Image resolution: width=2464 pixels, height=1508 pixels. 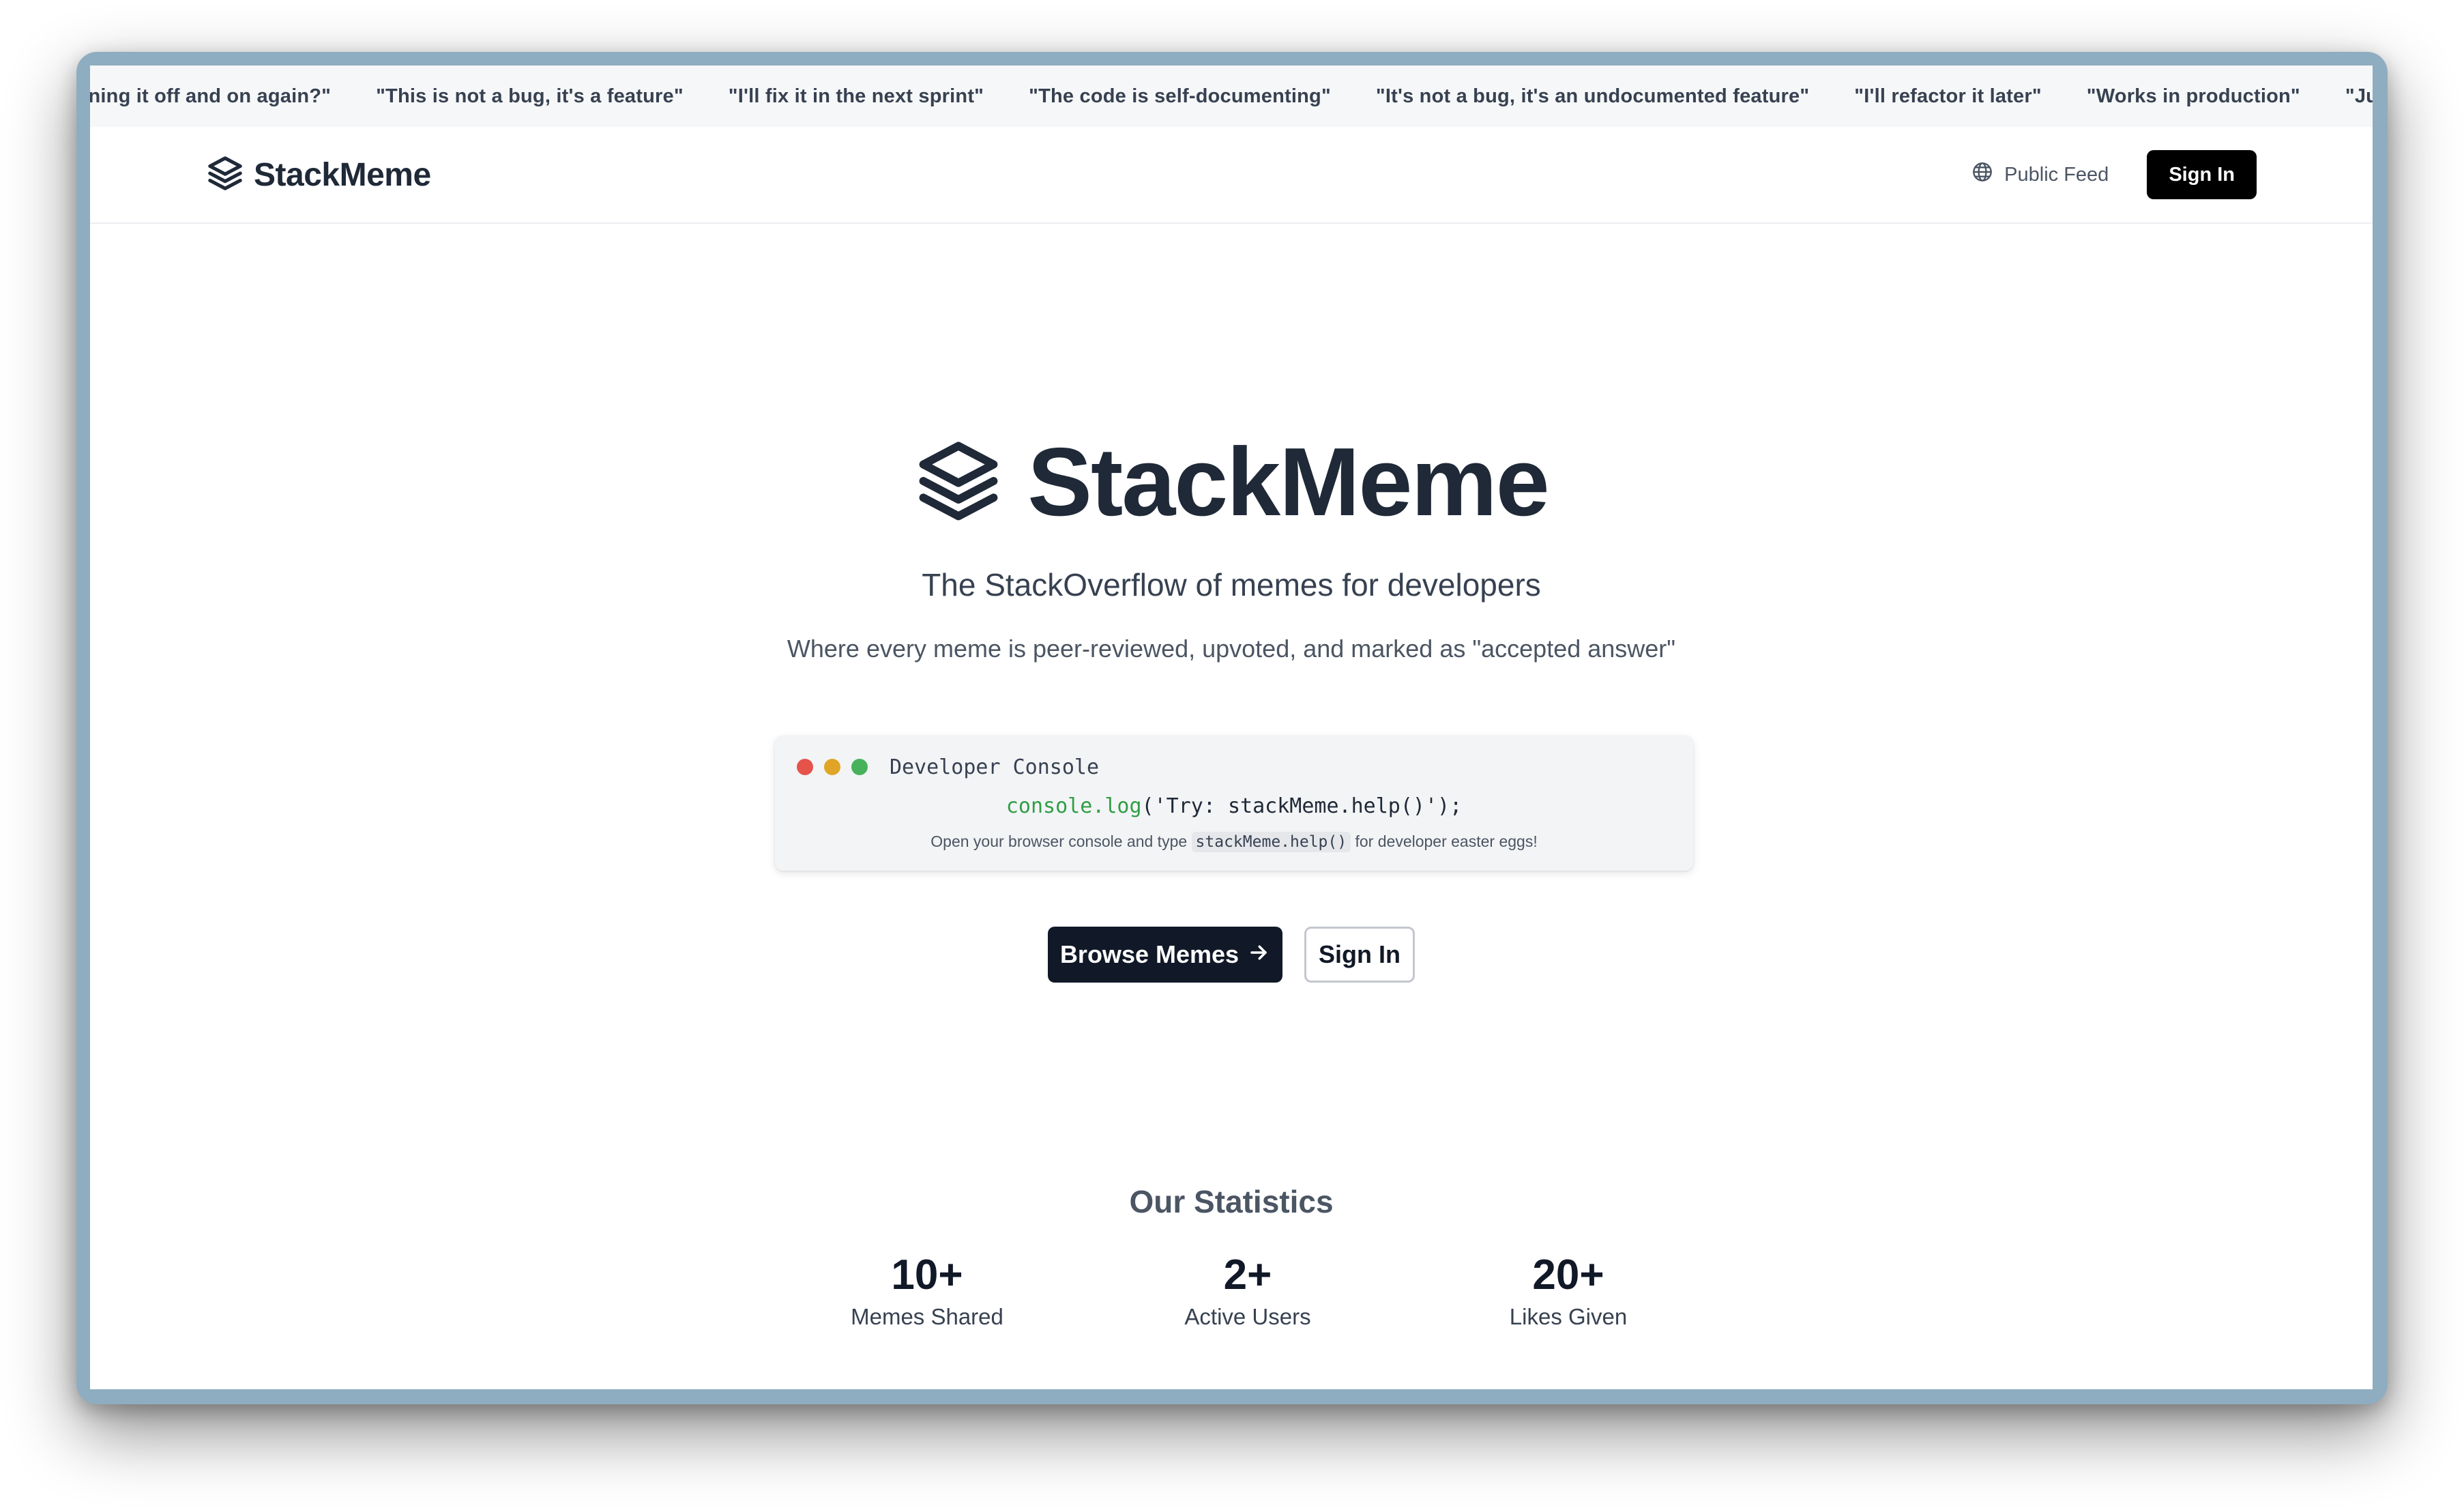 I want to click on console-code: console.log('Try: stackMeme.help()');, so click(x=1234, y=806).